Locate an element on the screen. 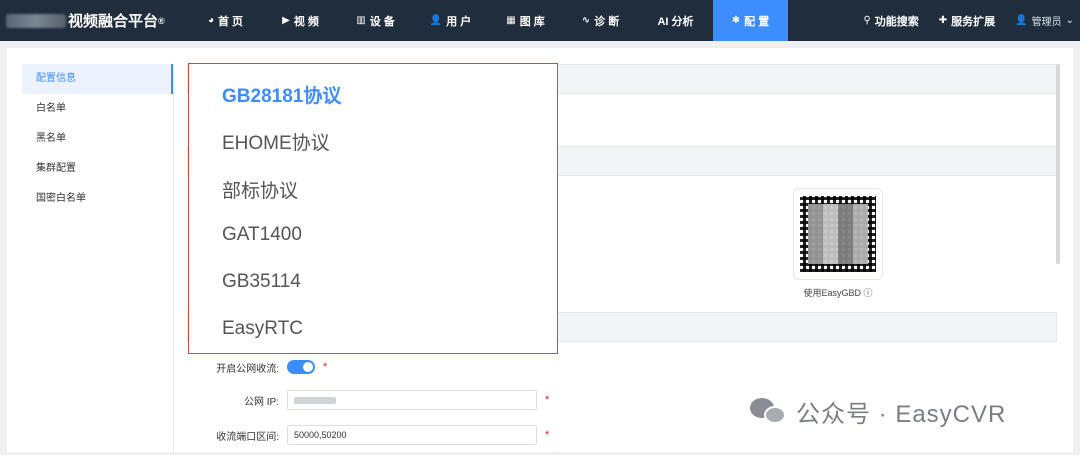  public-stream-toggle is located at coordinates (301, 367).